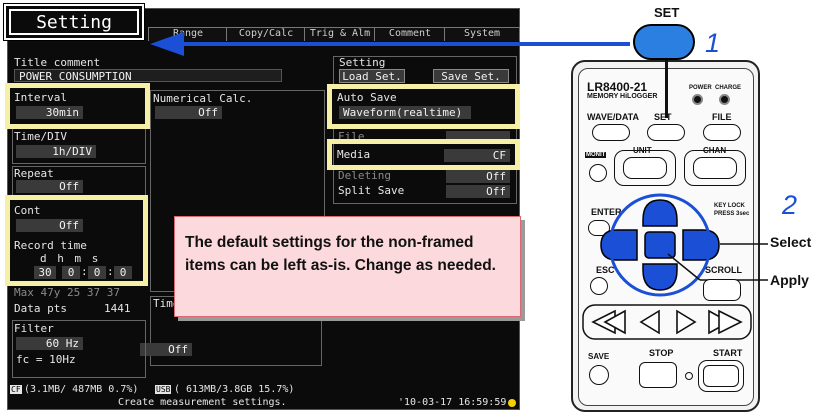  Describe the element at coordinates (372, 76) in the screenshot. I see `load-settings-button: Load Set.` at that location.